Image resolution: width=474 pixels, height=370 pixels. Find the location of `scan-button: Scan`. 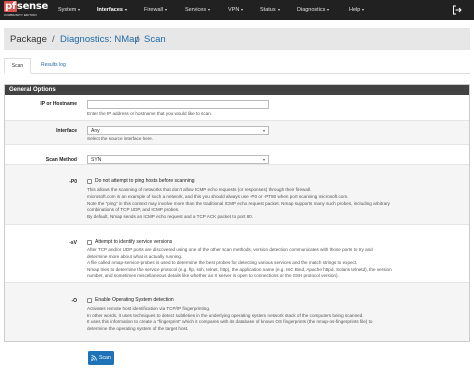

scan-button: Scan is located at coordinates (101, 358).